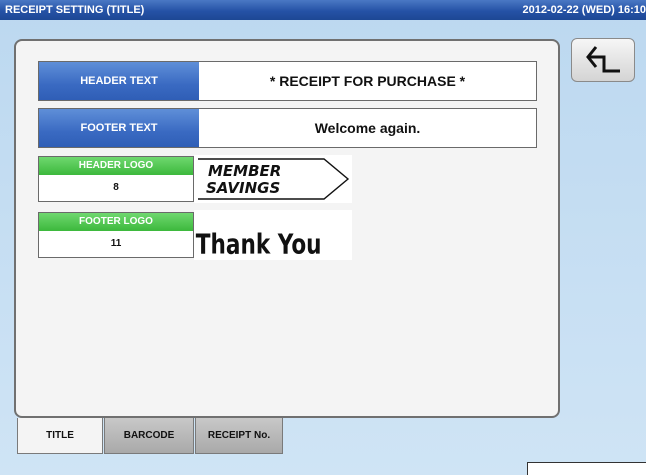 The height and width of the screenshot is (475, 646). What do you see at coordinates (116, 188) in the screenshot?
I see `header-logo-number: 8` at bounding box center [116, 188].